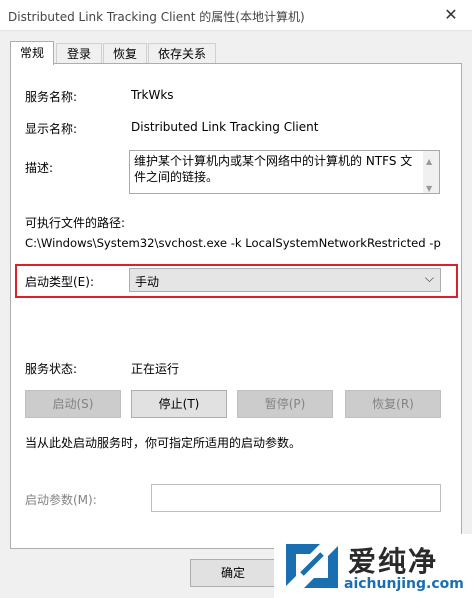  I want to click on startup-type-value: 手动, so click(147, 282).